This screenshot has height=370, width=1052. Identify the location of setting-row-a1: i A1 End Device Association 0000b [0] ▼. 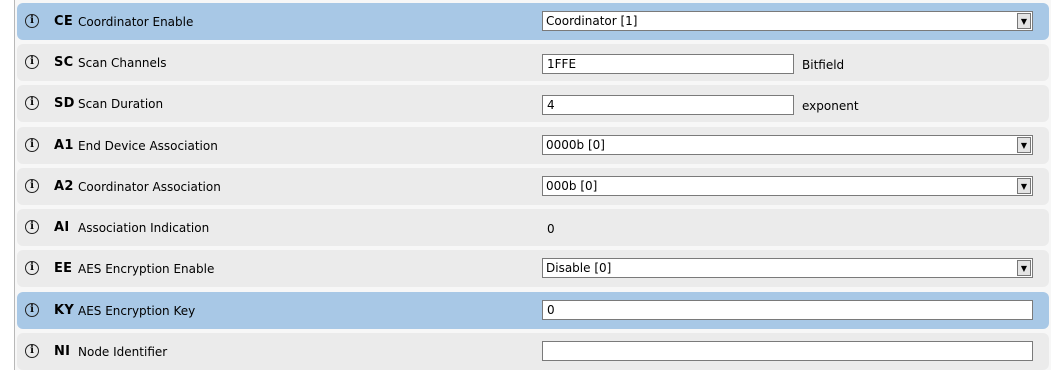
(533, 145).